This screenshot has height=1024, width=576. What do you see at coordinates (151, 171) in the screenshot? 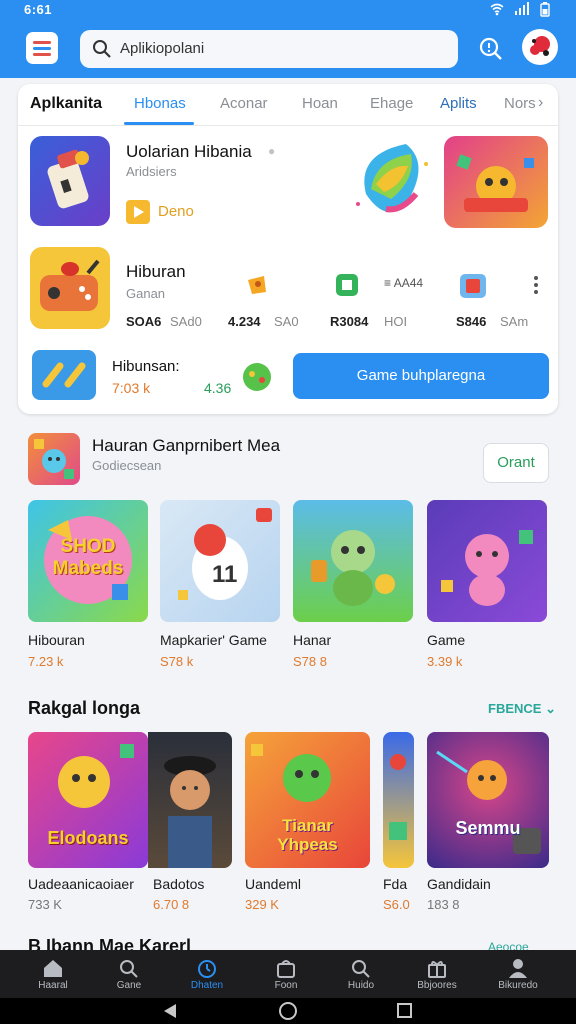
I see `app-subtitle: Aridsiers` at bounding box center [151, 171].